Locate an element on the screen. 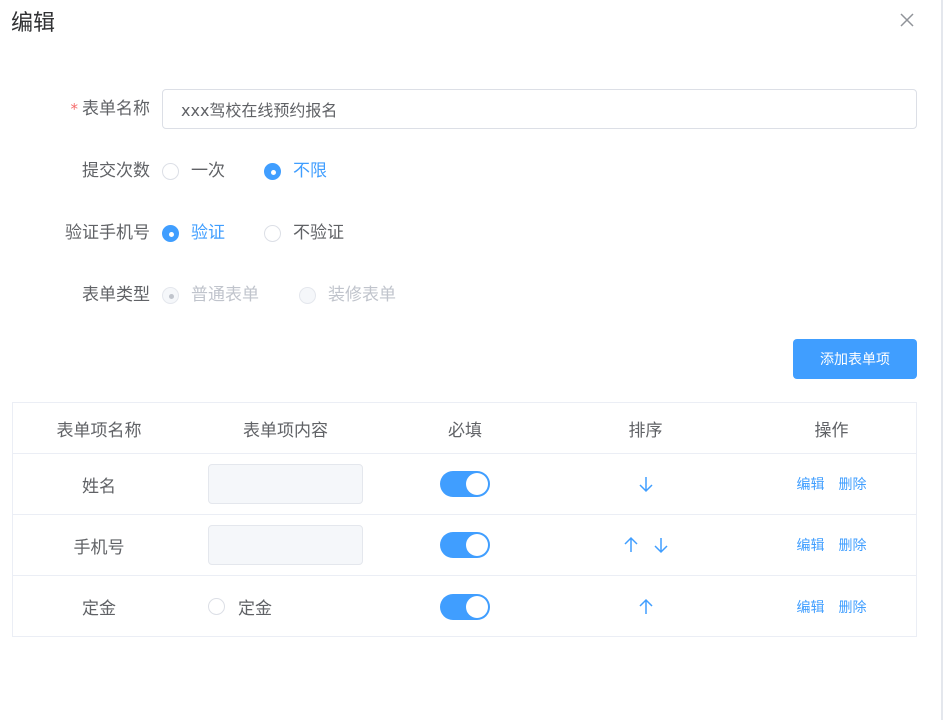 This screenshot has width=943, height=720. table-row: 定金 定金 编辑 删除 is located at coordinates (464, 606).